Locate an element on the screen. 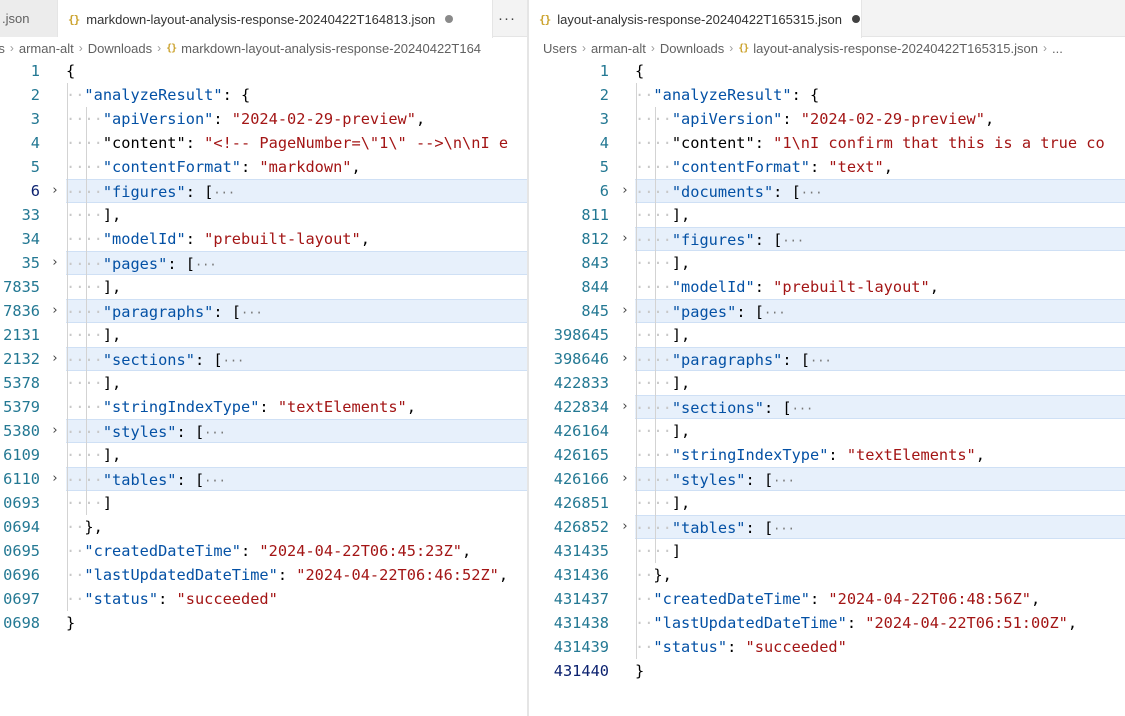  tab-json-file: .json is located at coordinates (29, 18).